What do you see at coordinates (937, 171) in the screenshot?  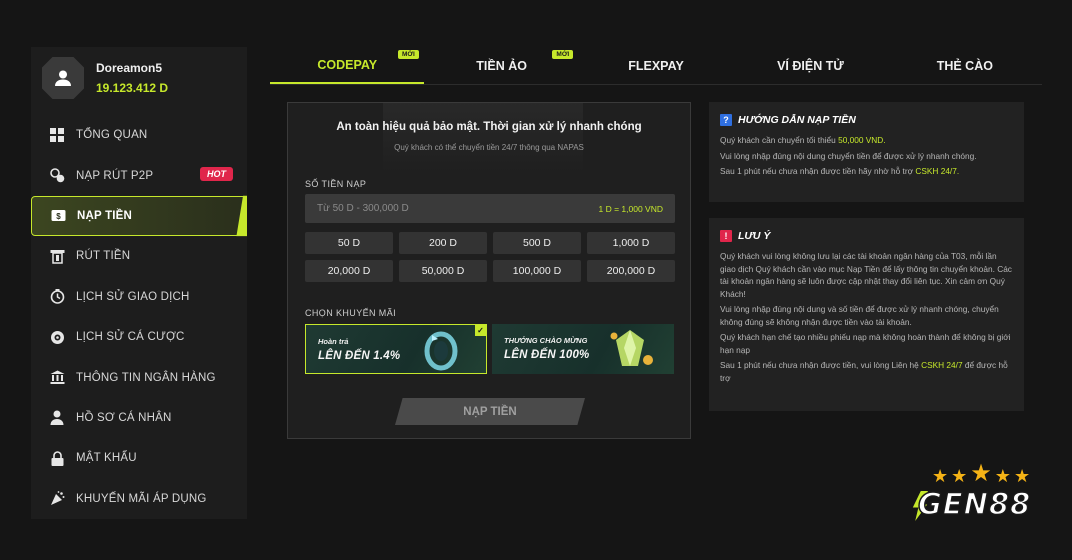 I see `support-link: CSKH 24/7.` at bounding box center [937, 171].